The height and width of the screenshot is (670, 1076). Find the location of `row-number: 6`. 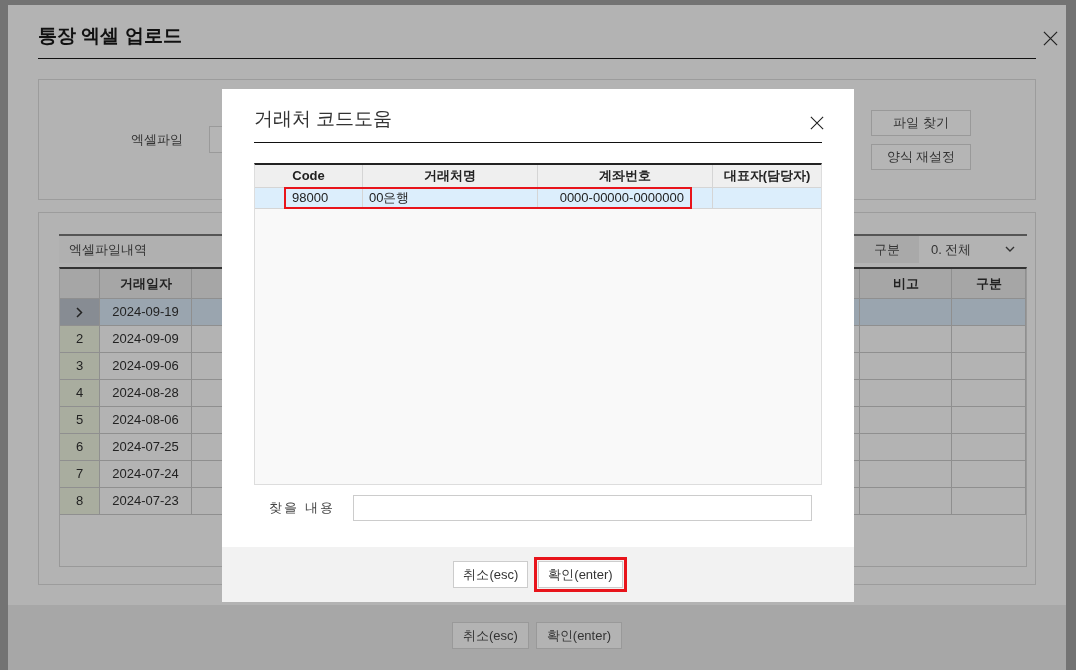

row-number: 6 is located at coordinates (79, 447).